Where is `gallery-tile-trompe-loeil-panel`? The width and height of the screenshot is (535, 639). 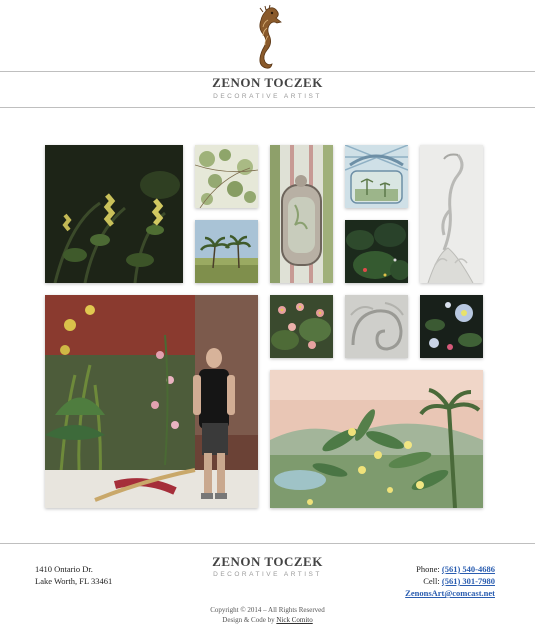
gallery-tile-trompe-loeil-panel is located at coordinates (301, 214).